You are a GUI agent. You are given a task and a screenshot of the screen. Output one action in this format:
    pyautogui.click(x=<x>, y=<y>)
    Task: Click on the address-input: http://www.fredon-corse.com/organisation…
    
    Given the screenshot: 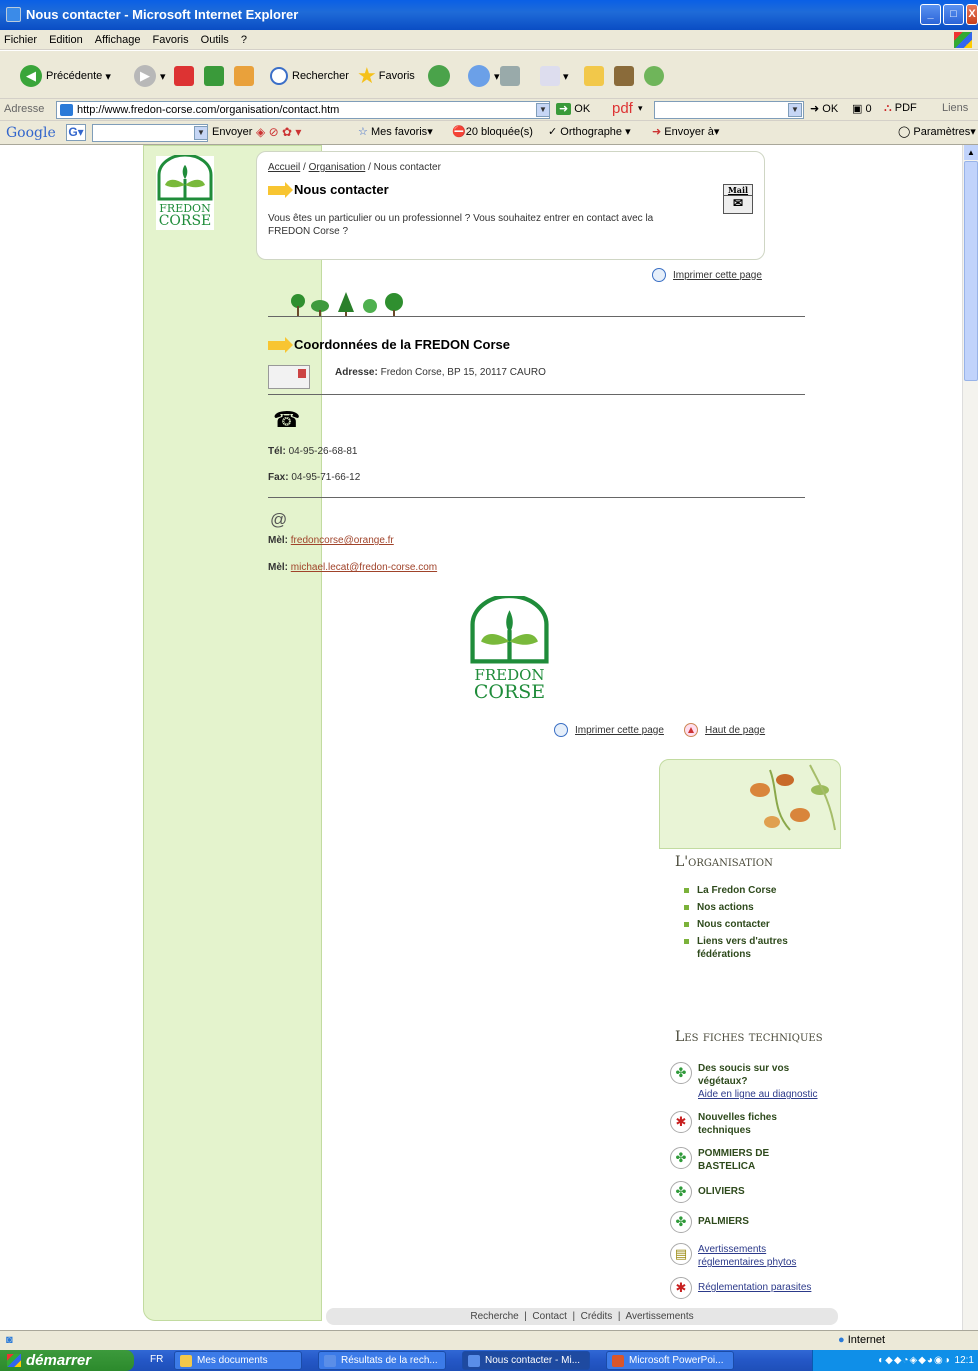 What is the action you would take?
    pyautogui.click(x=303, y=110)
    